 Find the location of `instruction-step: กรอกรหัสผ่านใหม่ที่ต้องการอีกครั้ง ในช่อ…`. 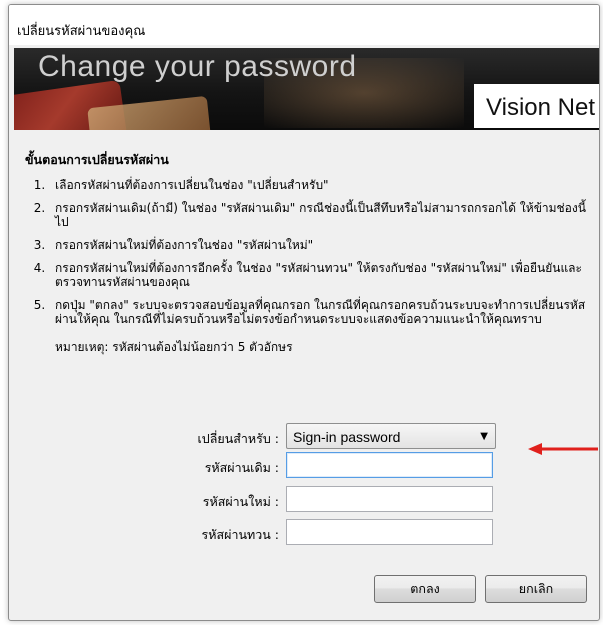

instruction-step: กรอกรหัสผ่านใหม่ที่ต้องการอีกครั้ง ในช่อ… is located at coordinates (319, 275).